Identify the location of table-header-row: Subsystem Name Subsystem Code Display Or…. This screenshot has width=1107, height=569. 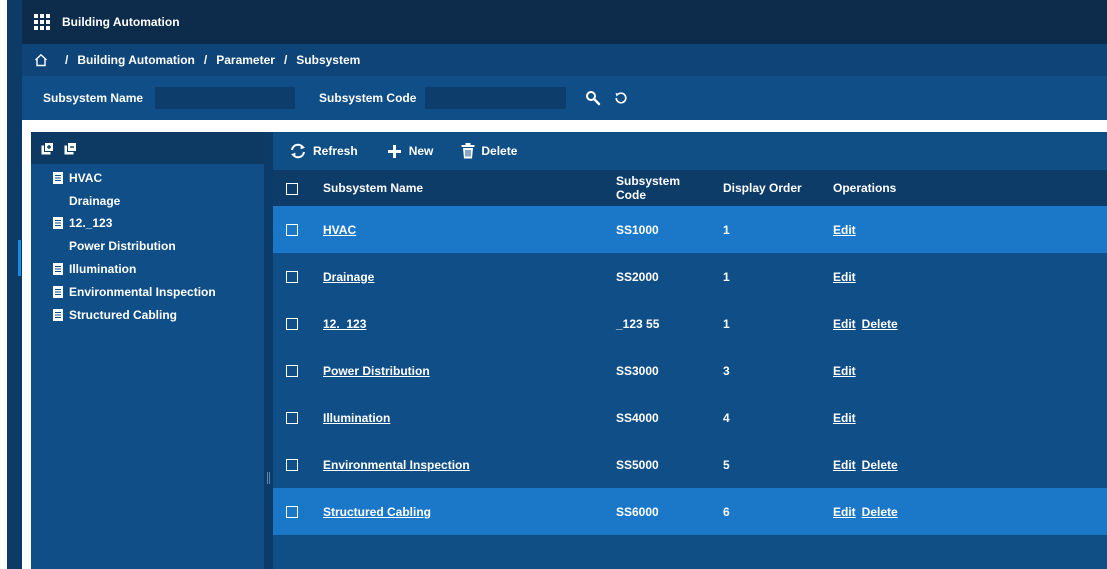
(690, 188).